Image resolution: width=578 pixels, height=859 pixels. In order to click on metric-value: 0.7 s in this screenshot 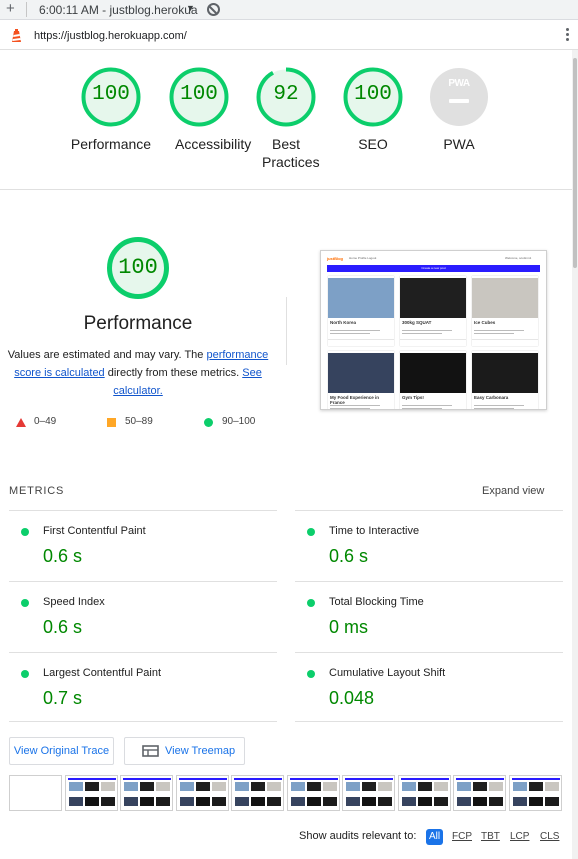, I will do `click(63, 698)`.